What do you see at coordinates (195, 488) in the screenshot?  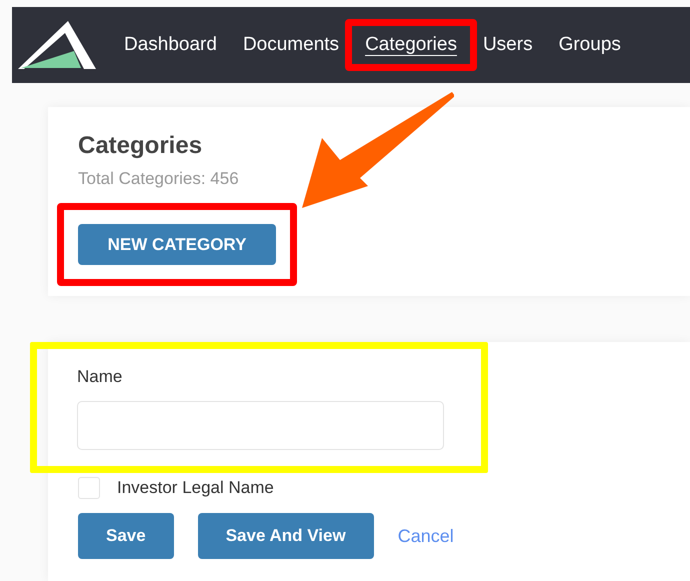 I see `checkbox-label: Investor Legal Name` at bounding box center [195, 488].